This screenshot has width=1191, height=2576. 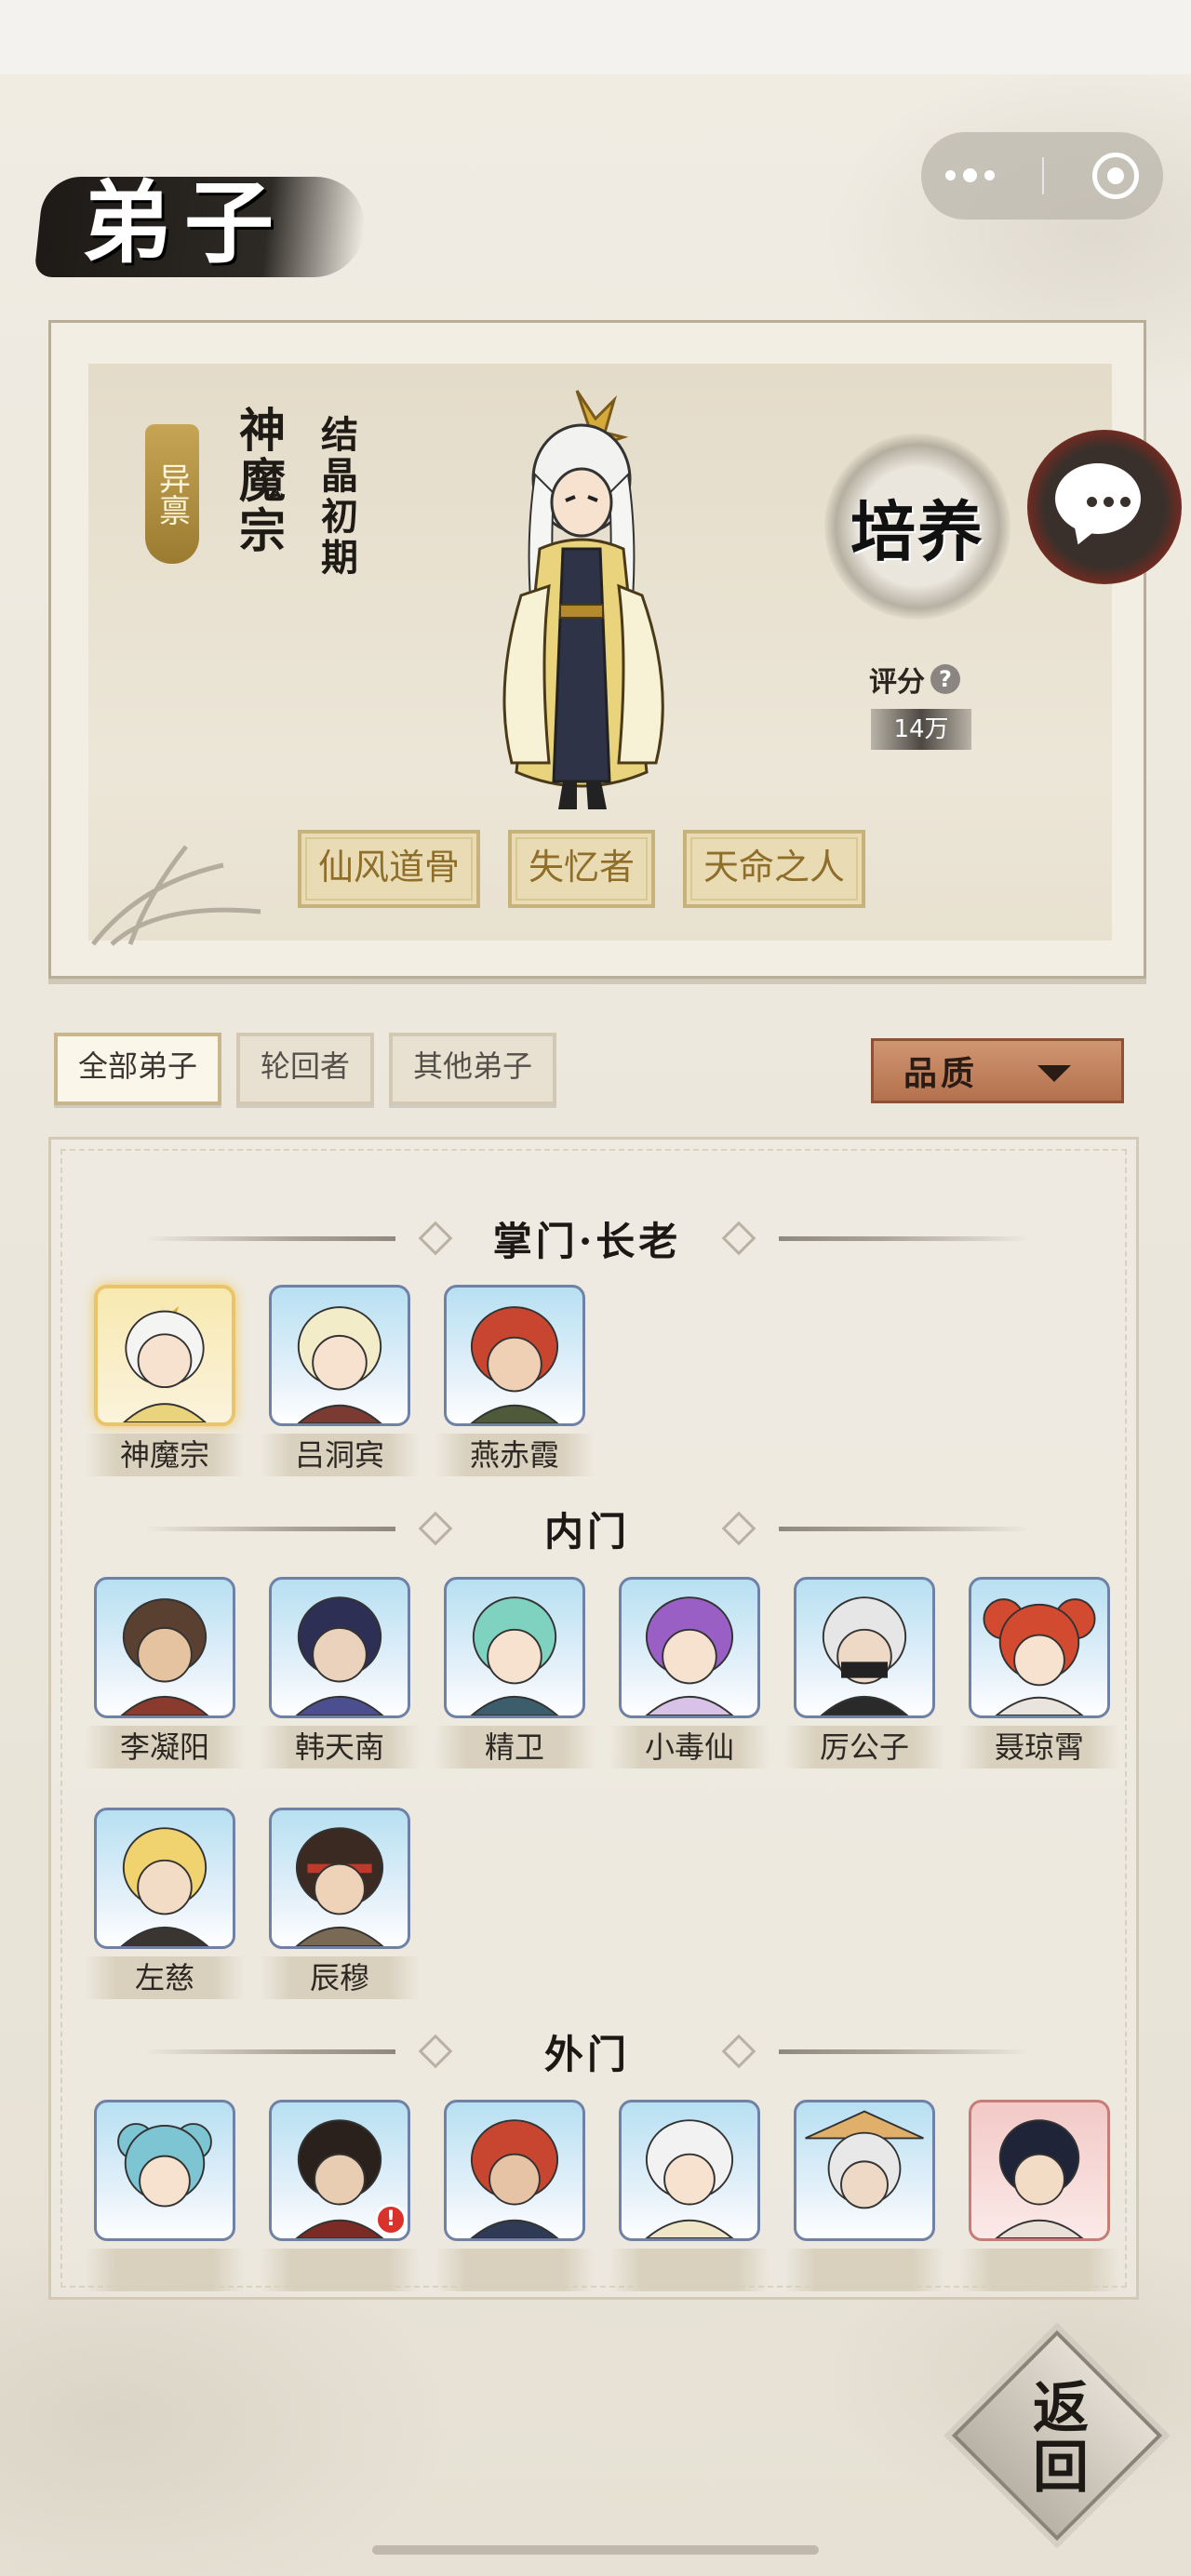 I want to click on disciple-portrait, so click(x=586, y=600).